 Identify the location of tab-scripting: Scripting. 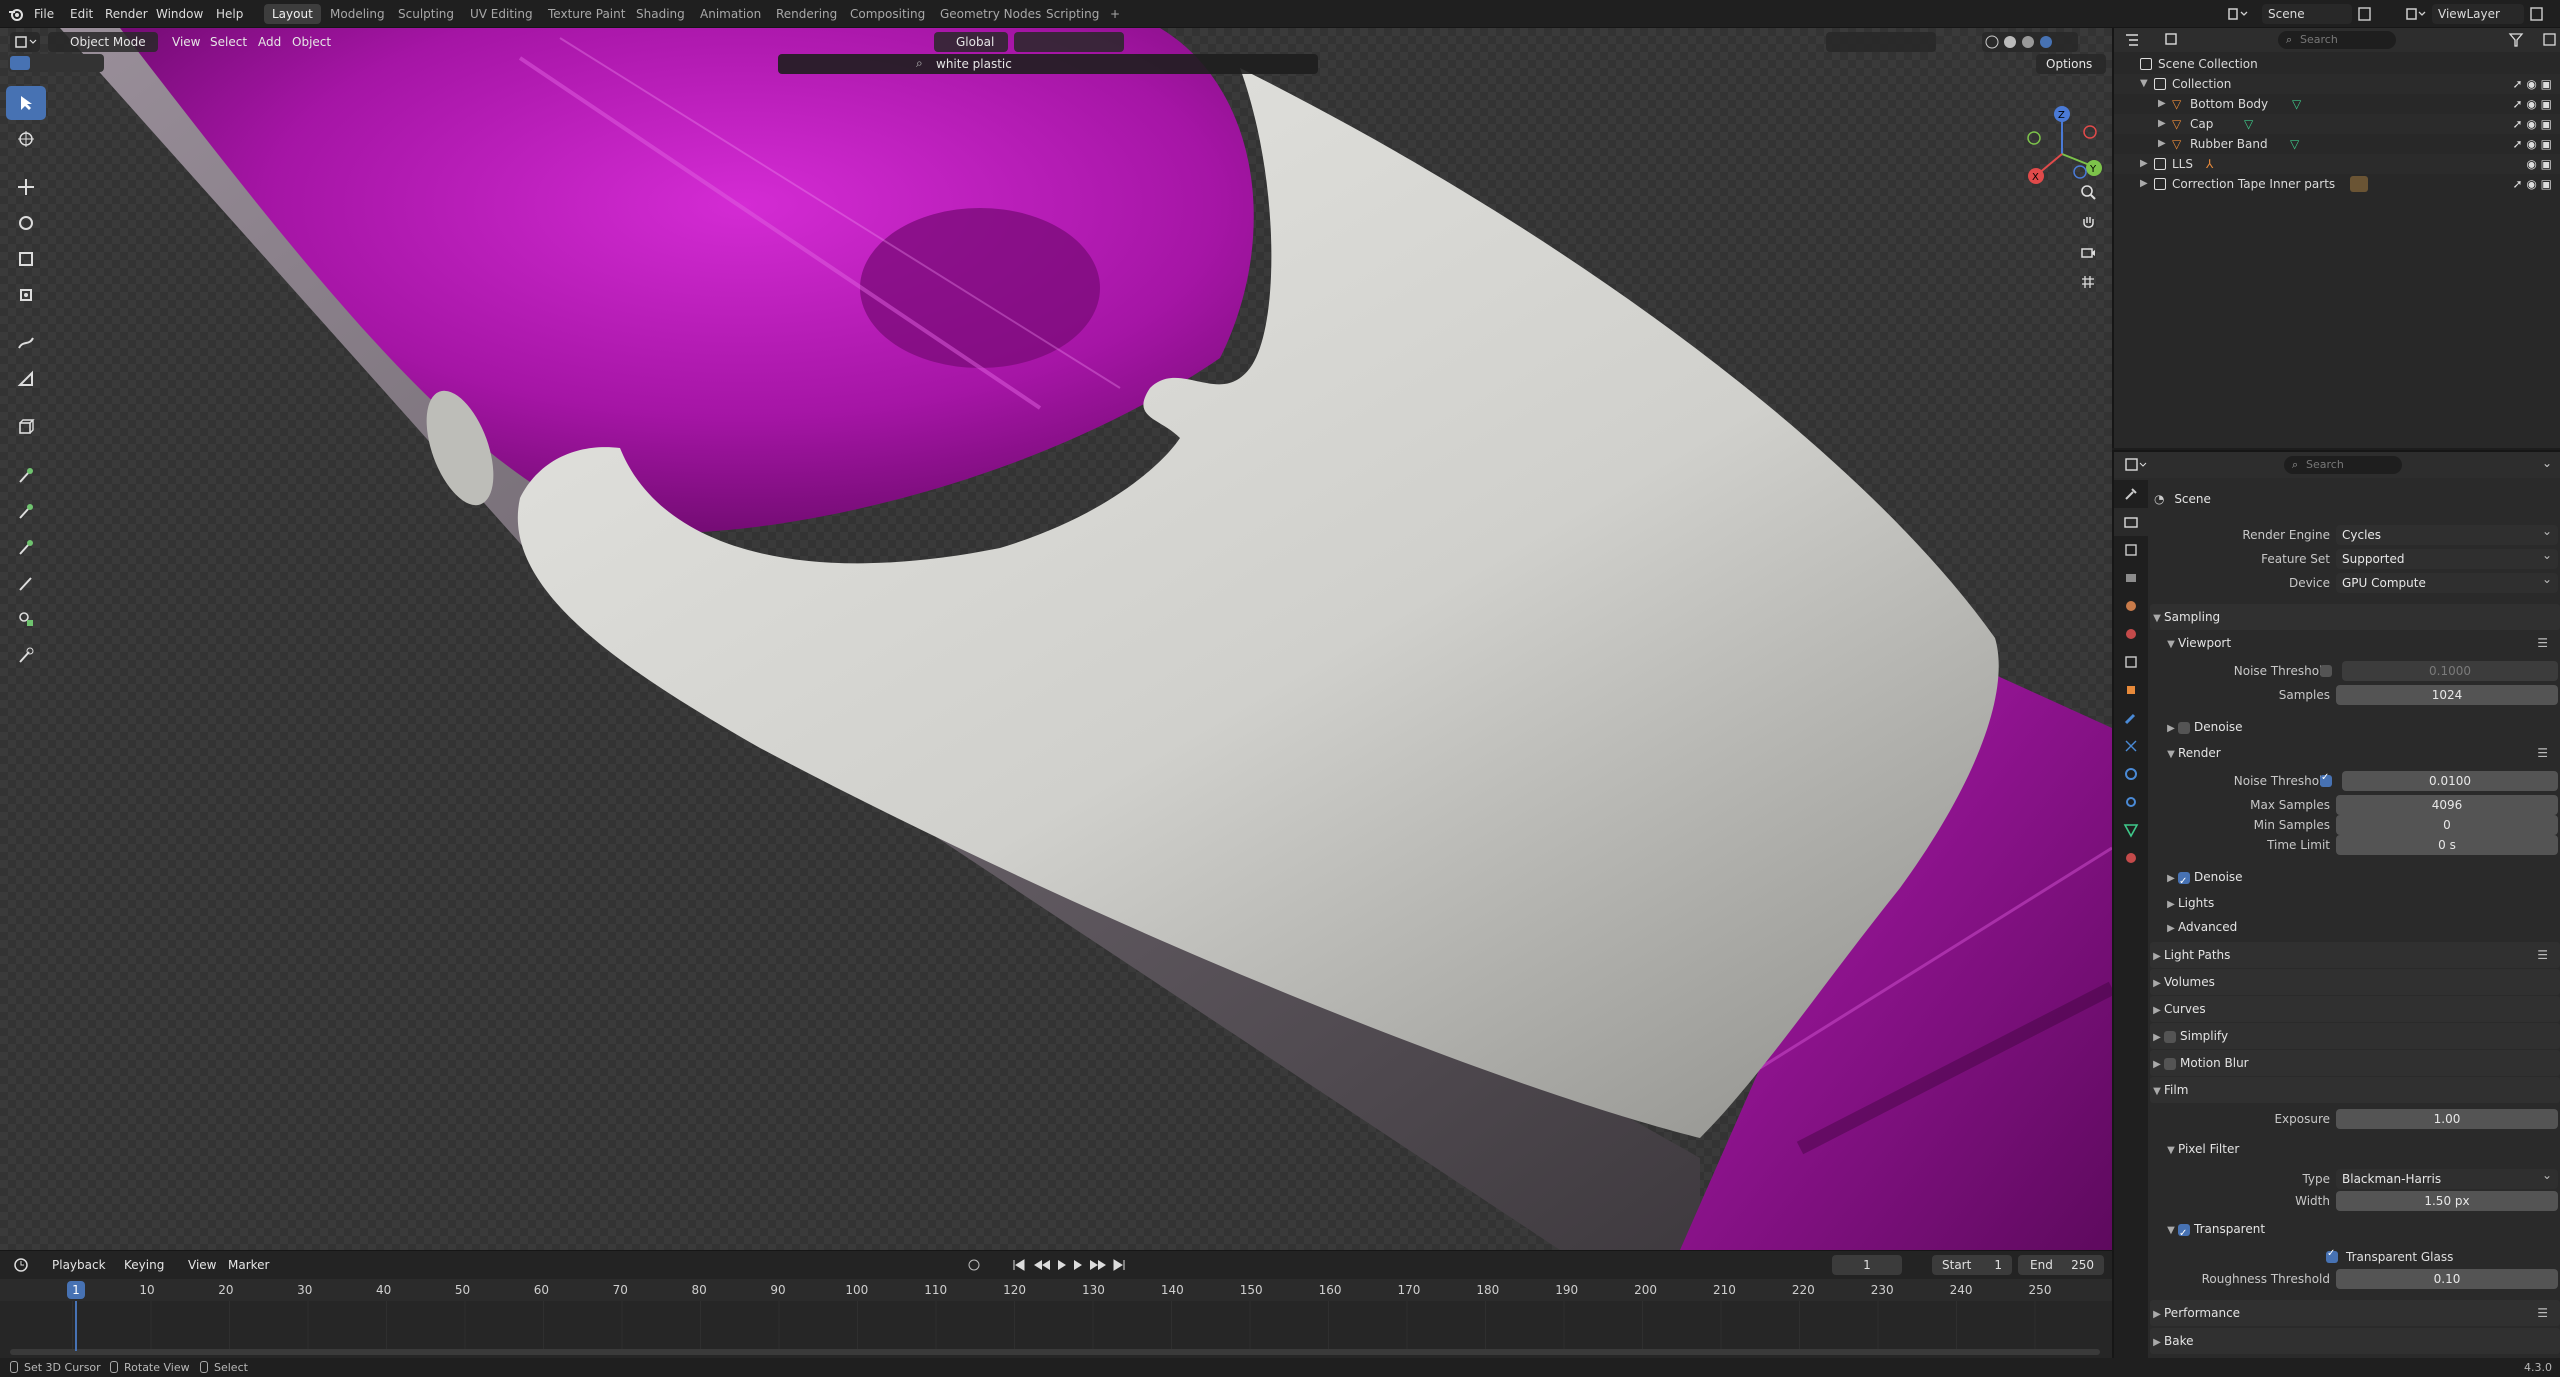
(1072, 14).